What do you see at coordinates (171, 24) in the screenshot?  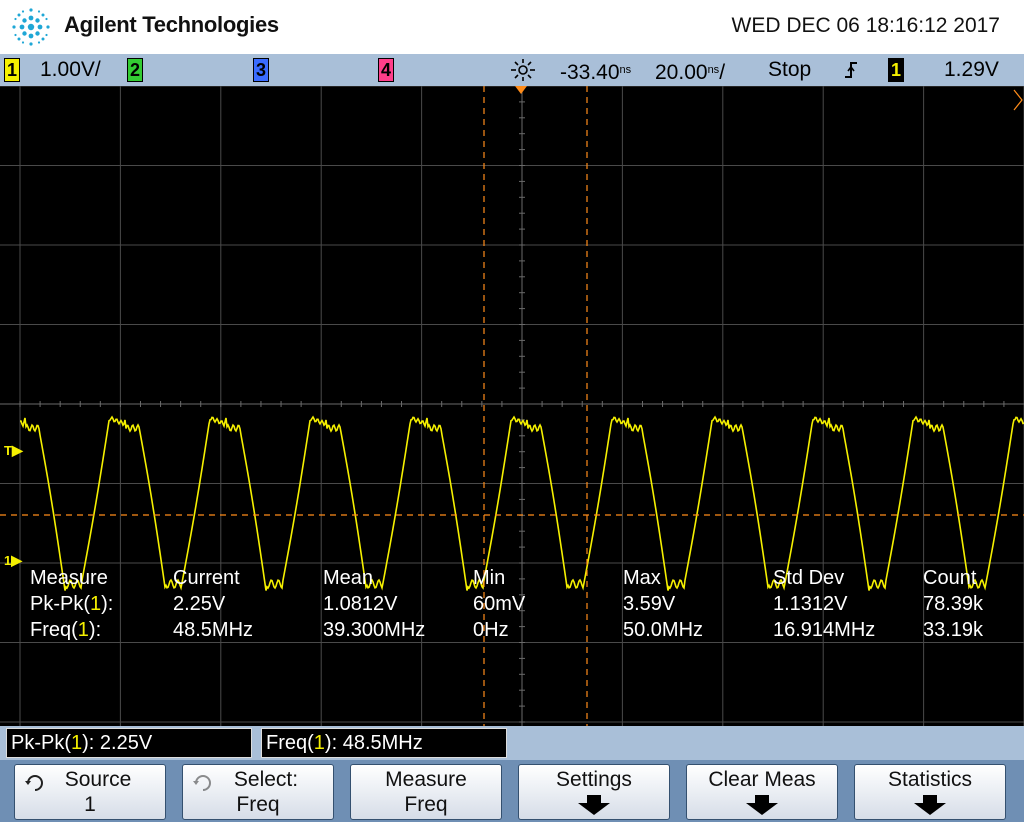 I see `brand-name: Agilent Technologies` at bounding box center [171, 24].